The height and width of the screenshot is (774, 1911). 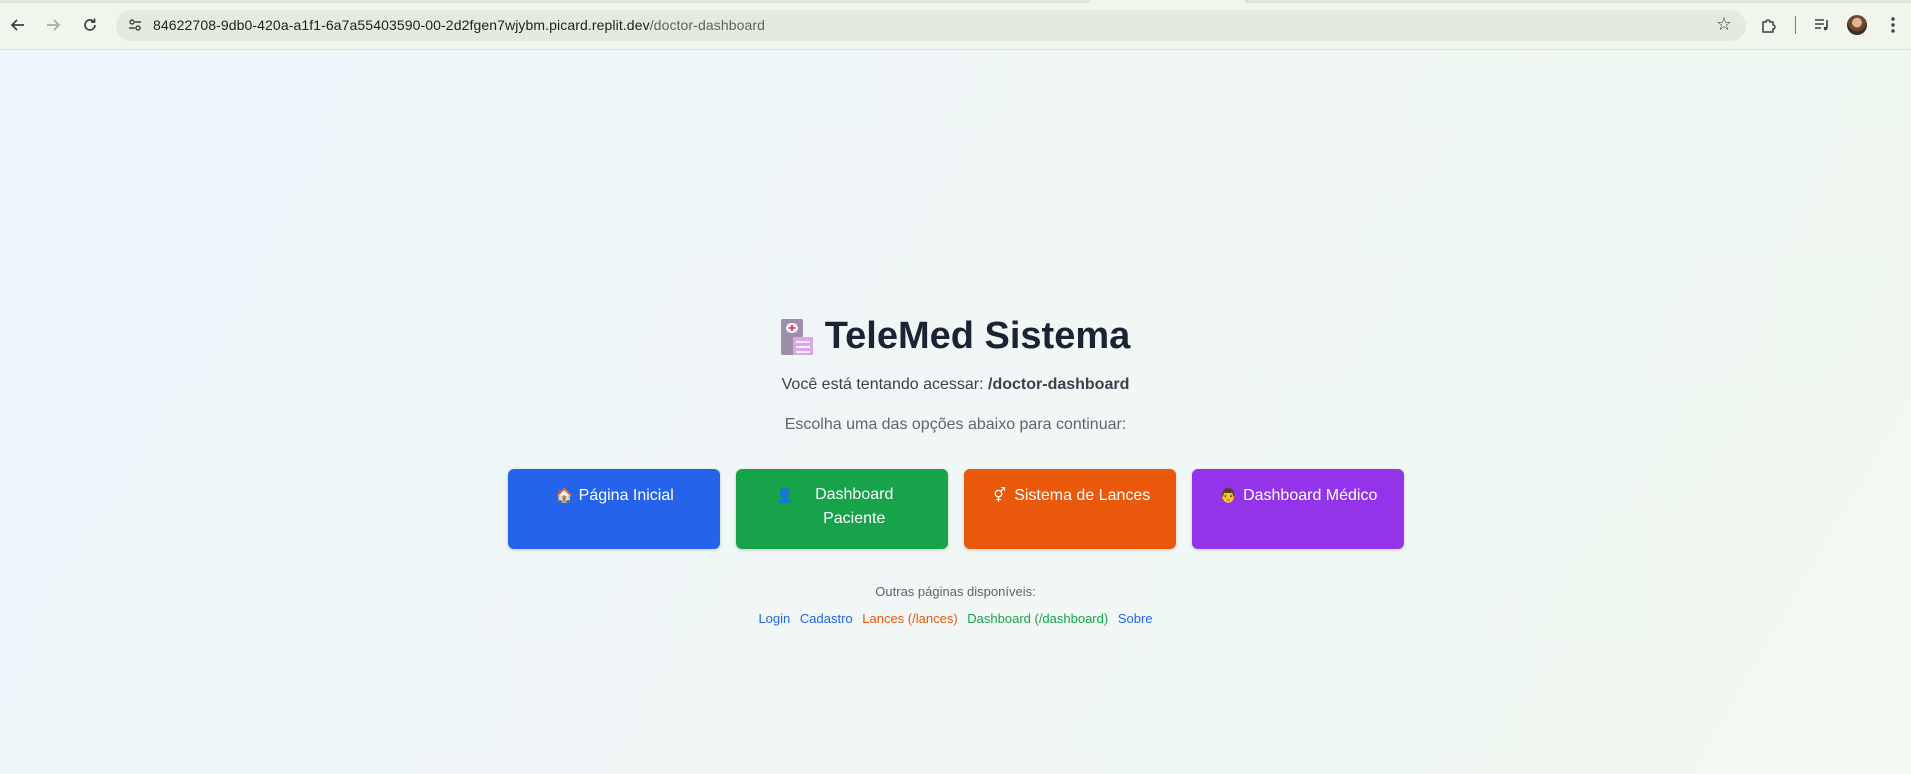 What do you see at coordinates (1822, 25) in the screenshot?
I see `media-controls-icon` at bounding box center [1822, 25].